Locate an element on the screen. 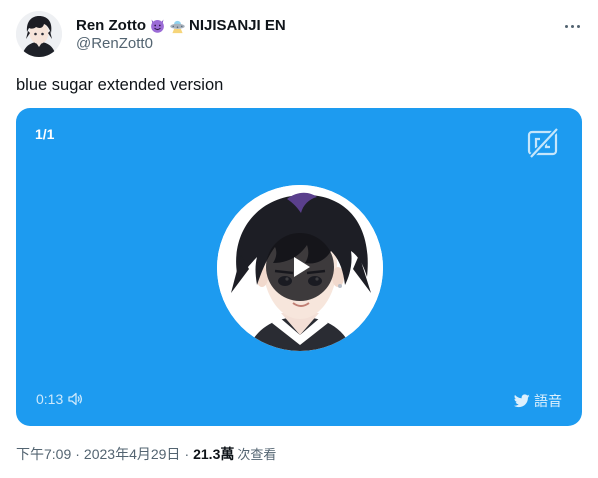  author-affiliation: NIJISANJI EN is located at coordinates (237, 25).